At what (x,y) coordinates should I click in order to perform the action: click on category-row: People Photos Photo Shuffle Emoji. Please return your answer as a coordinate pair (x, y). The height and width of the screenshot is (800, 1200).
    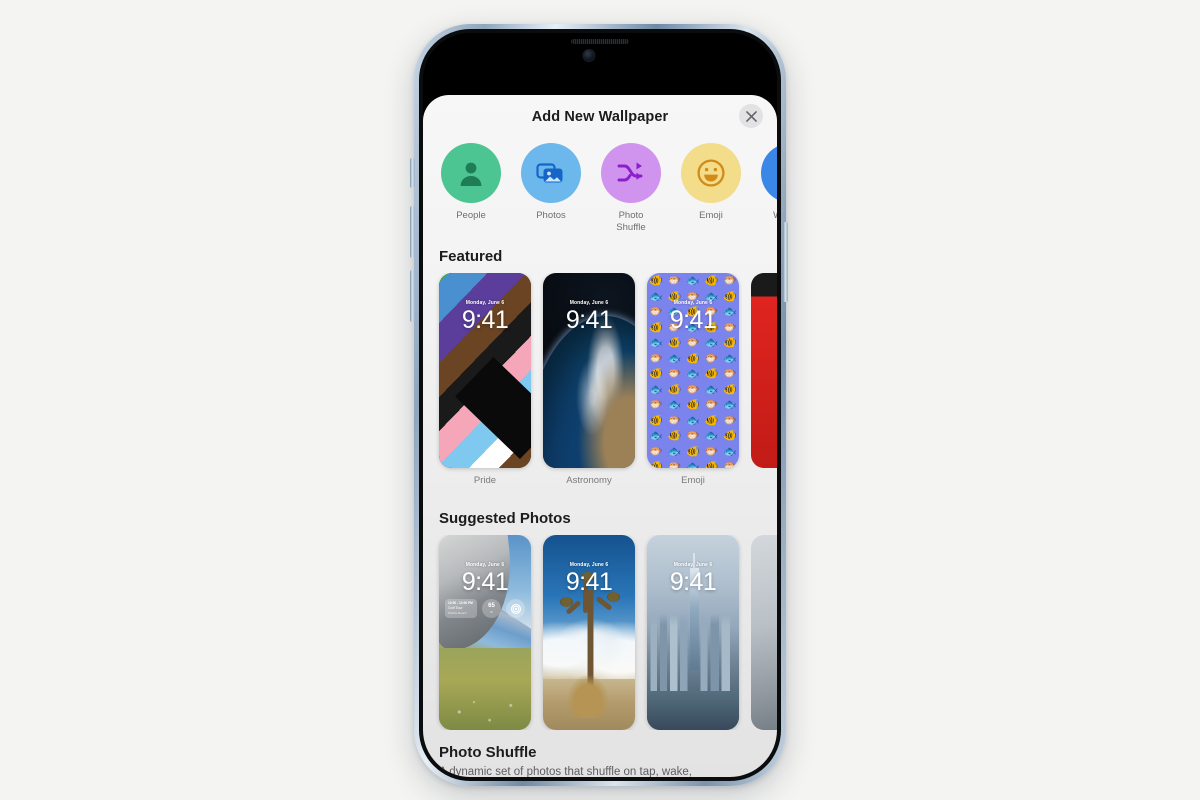
    Looking at the image, I should click on (600, 190).